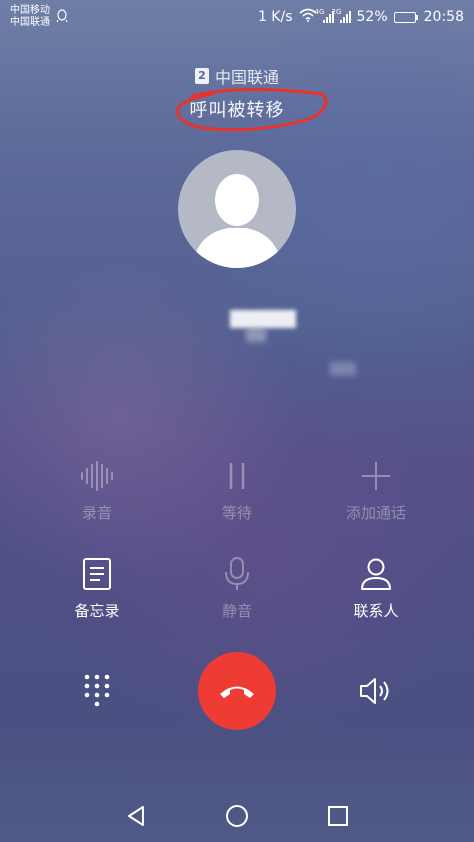 The image size is (474, 842). Describe the element at coordinates (30, 10) in the screenshot. I see `carrier-1-label: 中国移动` at that location.